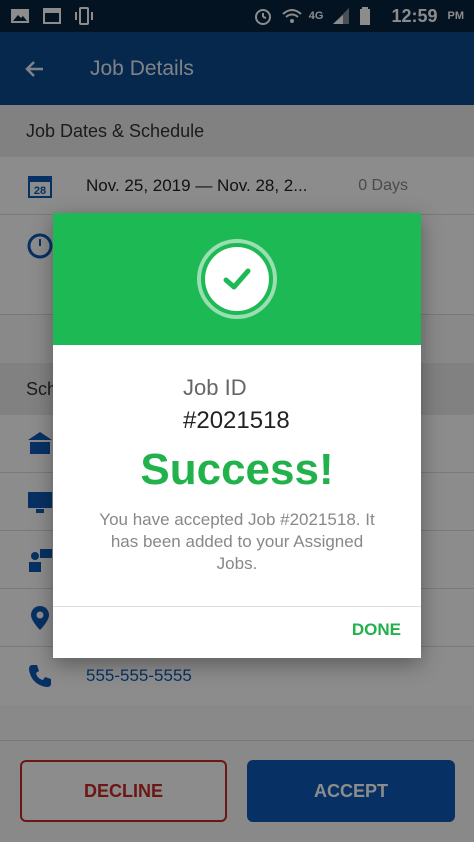 This screenshot has width=474, height=842. What do you see at coordinates (376, 630) in the screenshot?
I see `done-button: DONE` at bounding box center [376, 630].